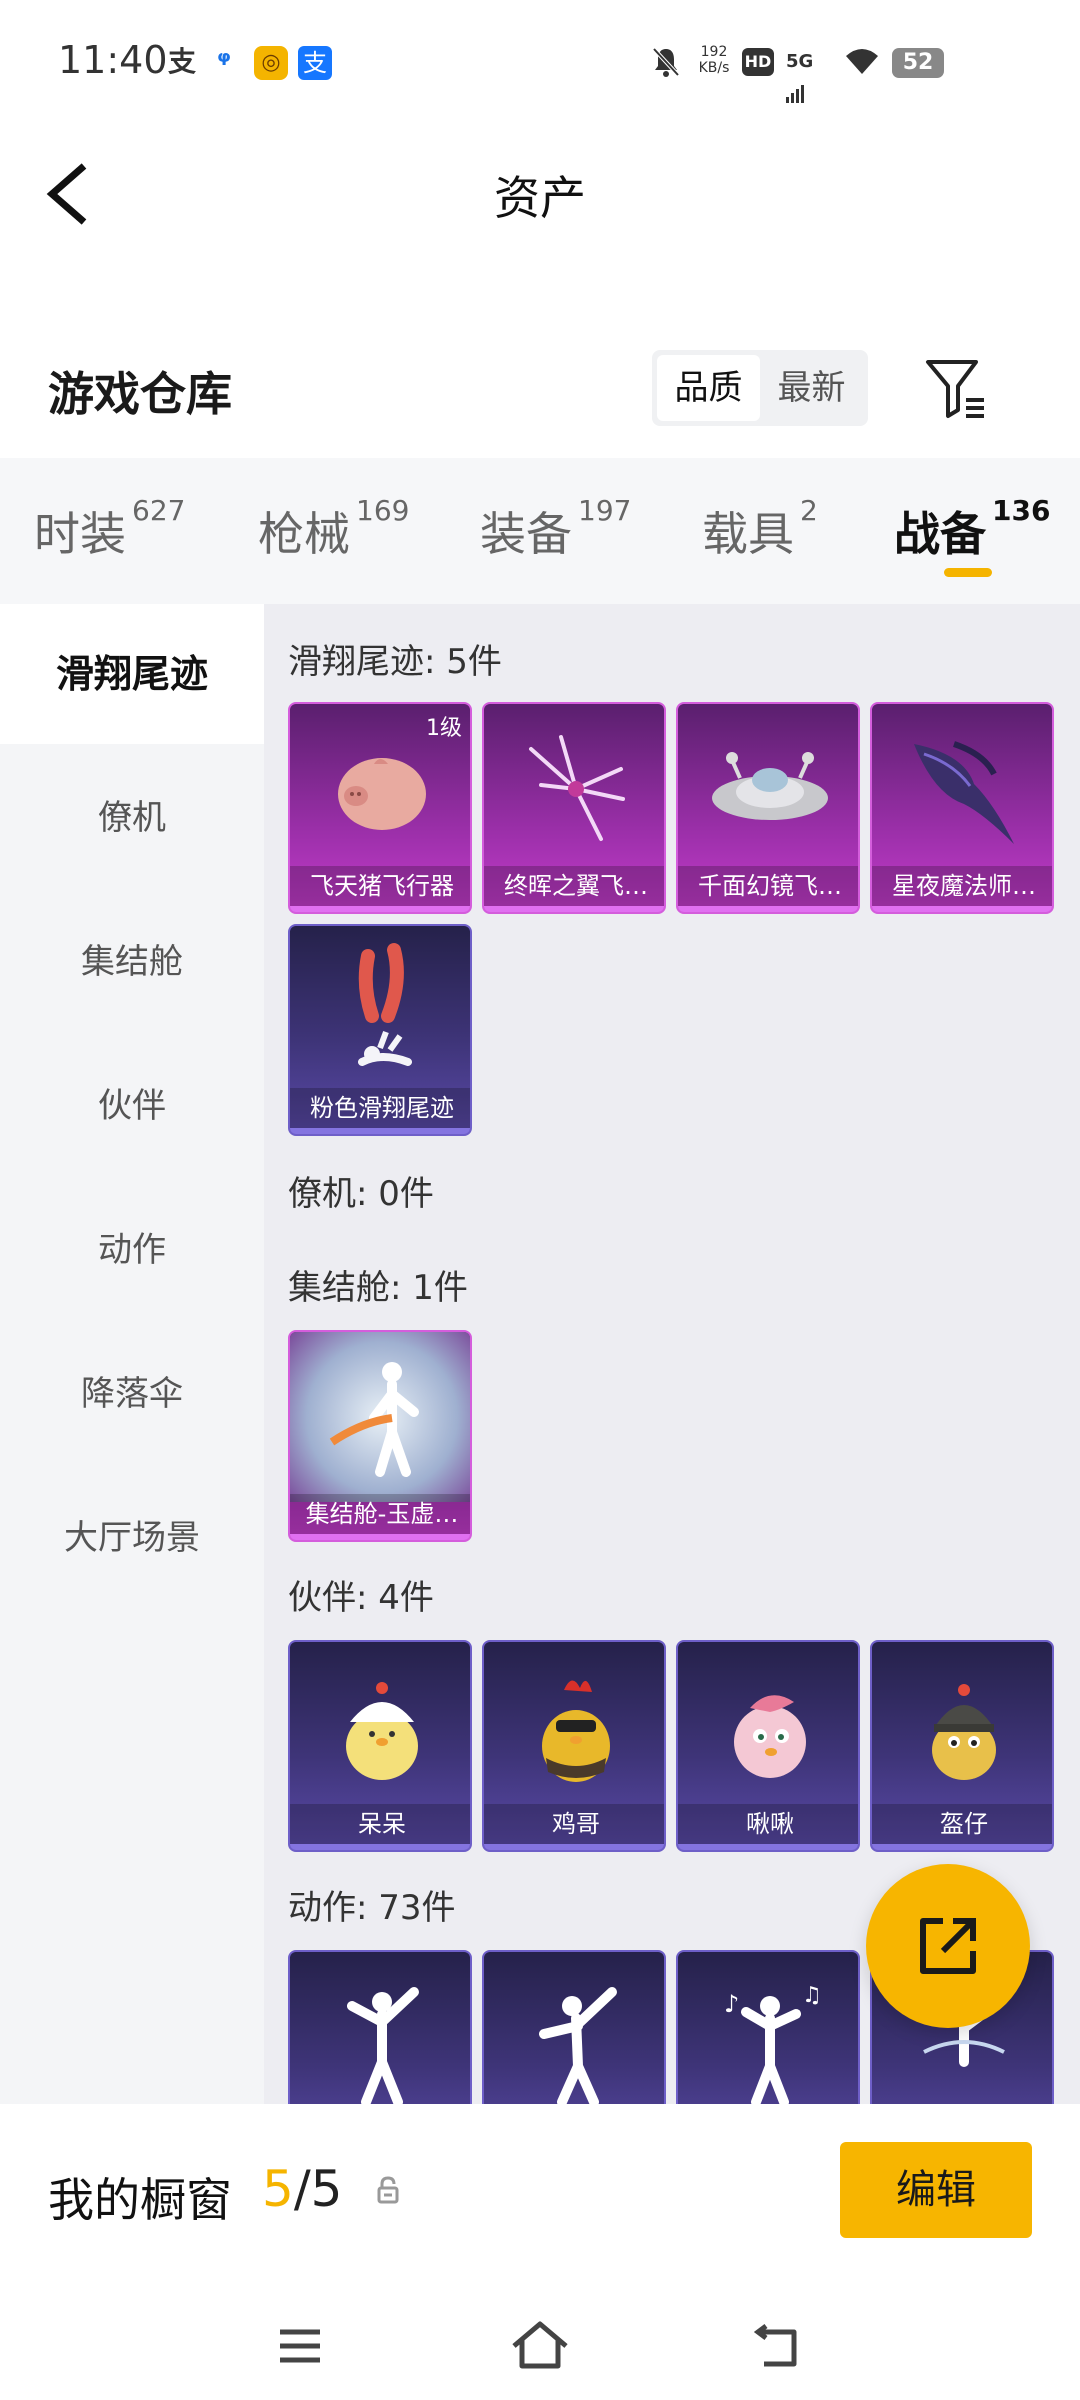  Describe the element at coordinates (378, 1288) in the screenshot. I see `section-title-pod: 集结舱: 1件` at that location.